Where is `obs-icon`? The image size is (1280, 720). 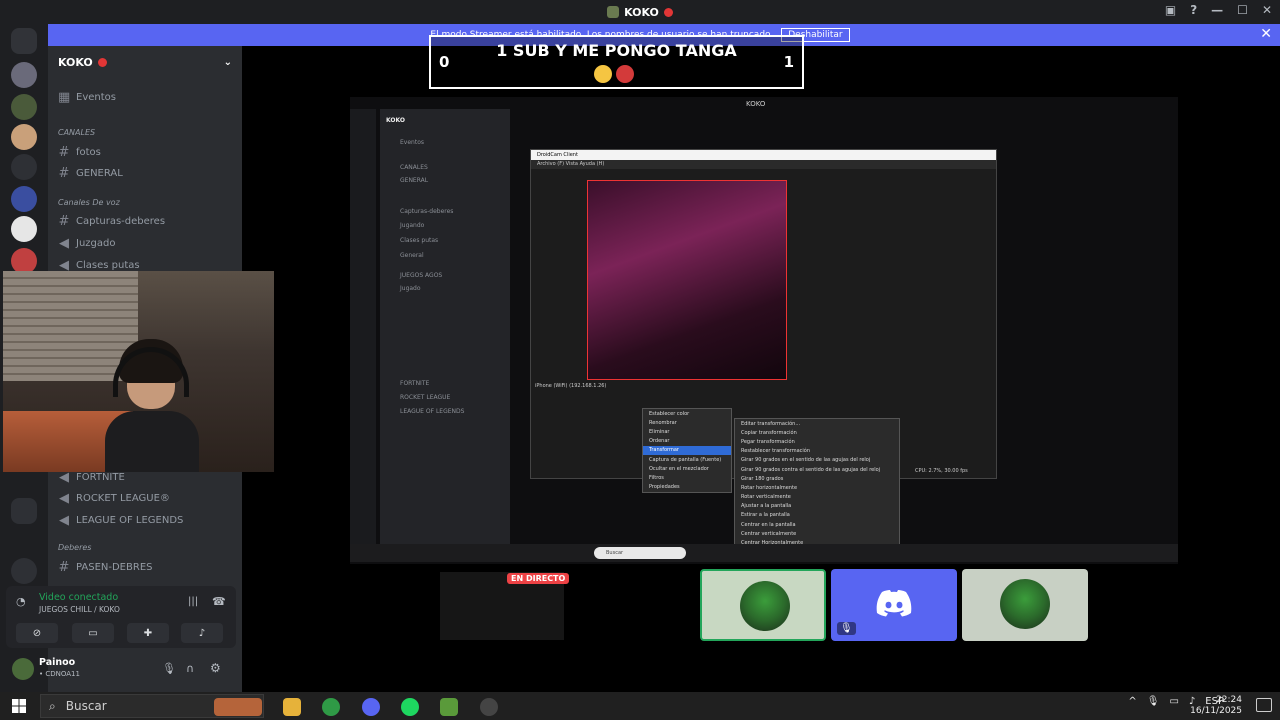 obs-icon is located at coordinates (489, 707).